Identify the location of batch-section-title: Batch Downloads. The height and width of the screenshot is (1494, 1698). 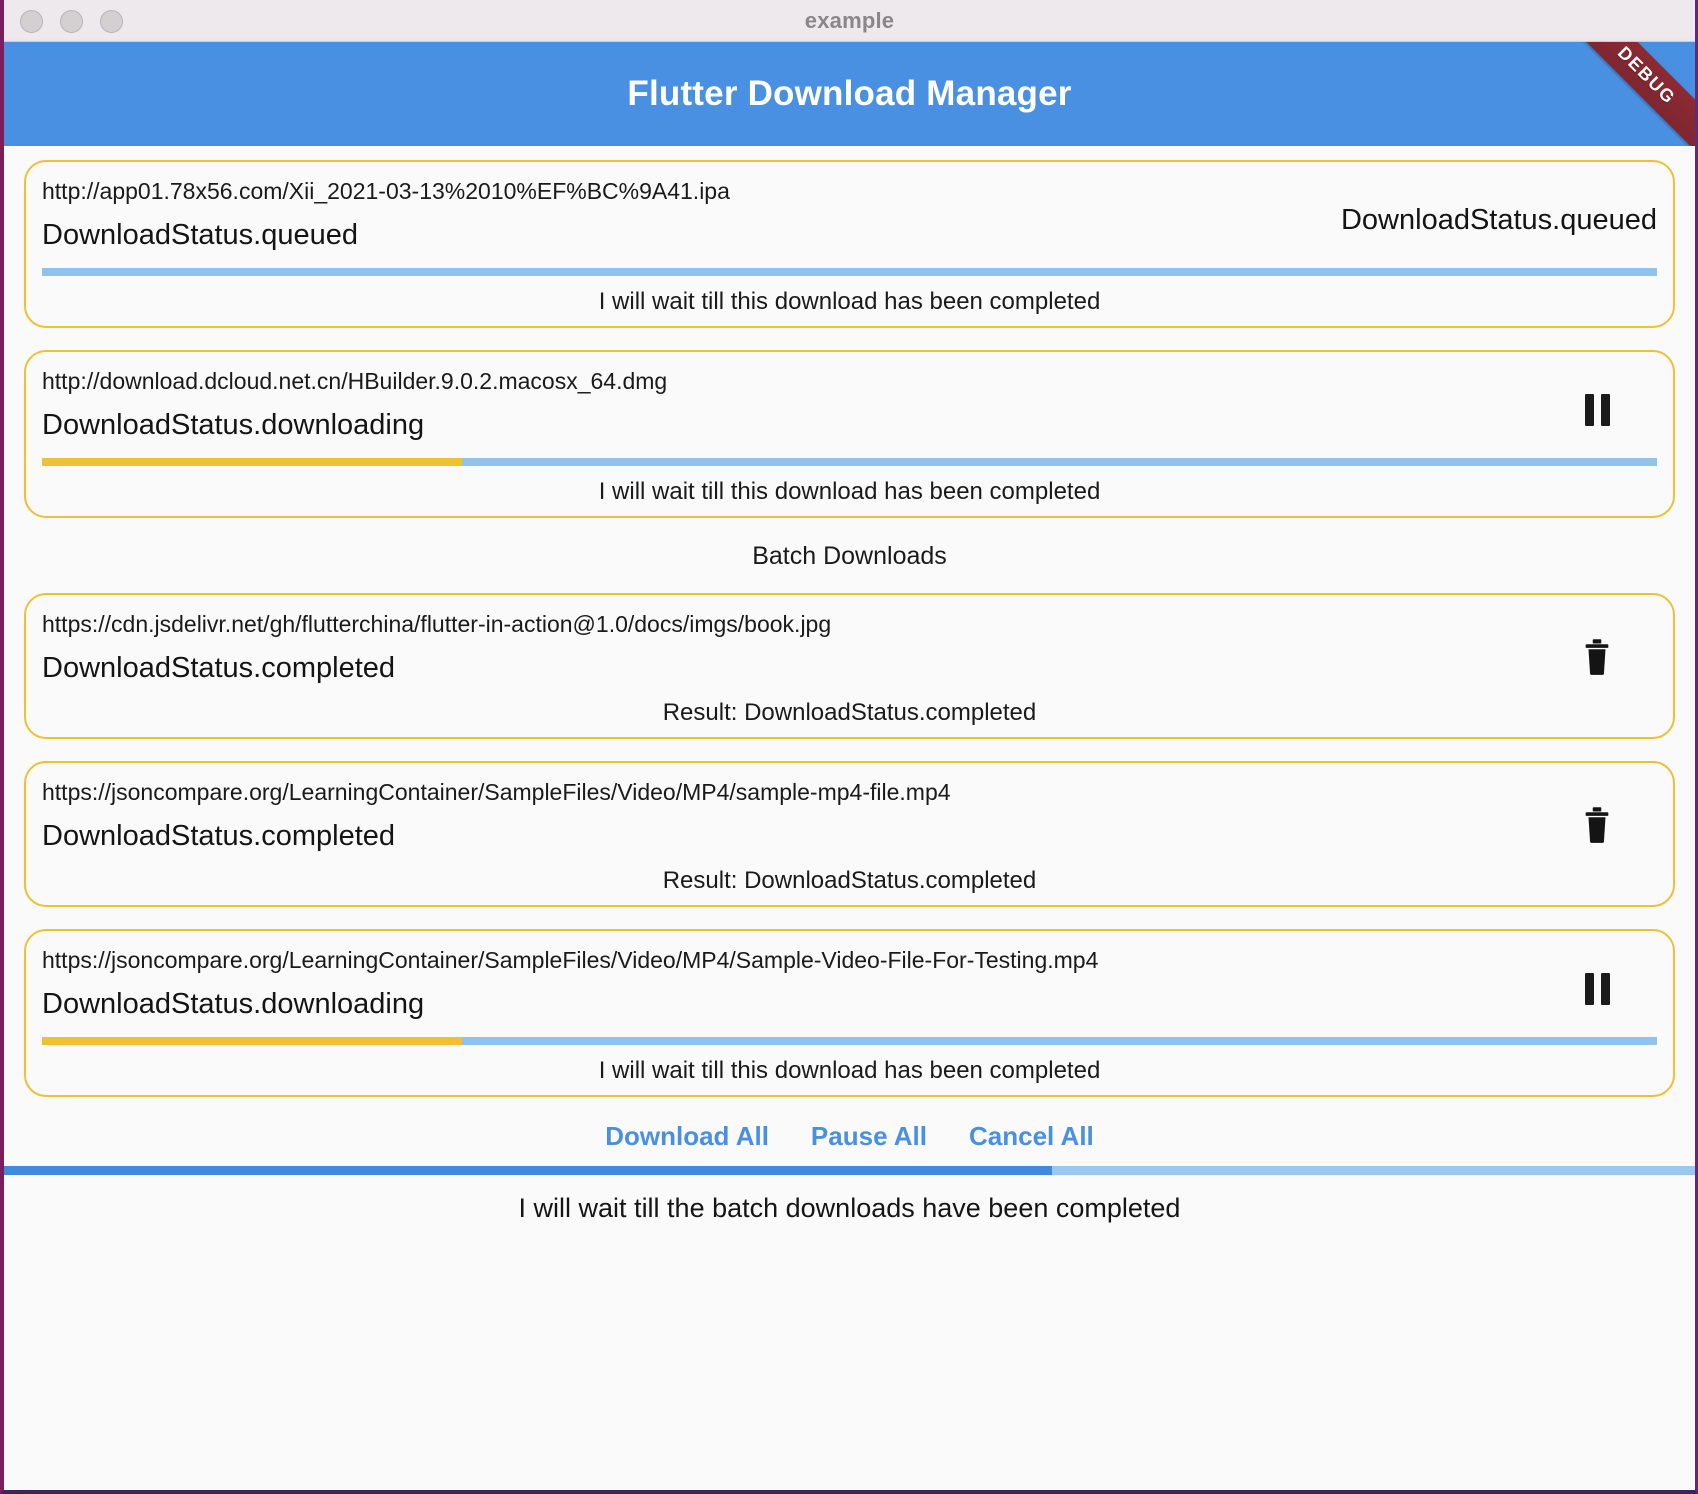
(849, 556).